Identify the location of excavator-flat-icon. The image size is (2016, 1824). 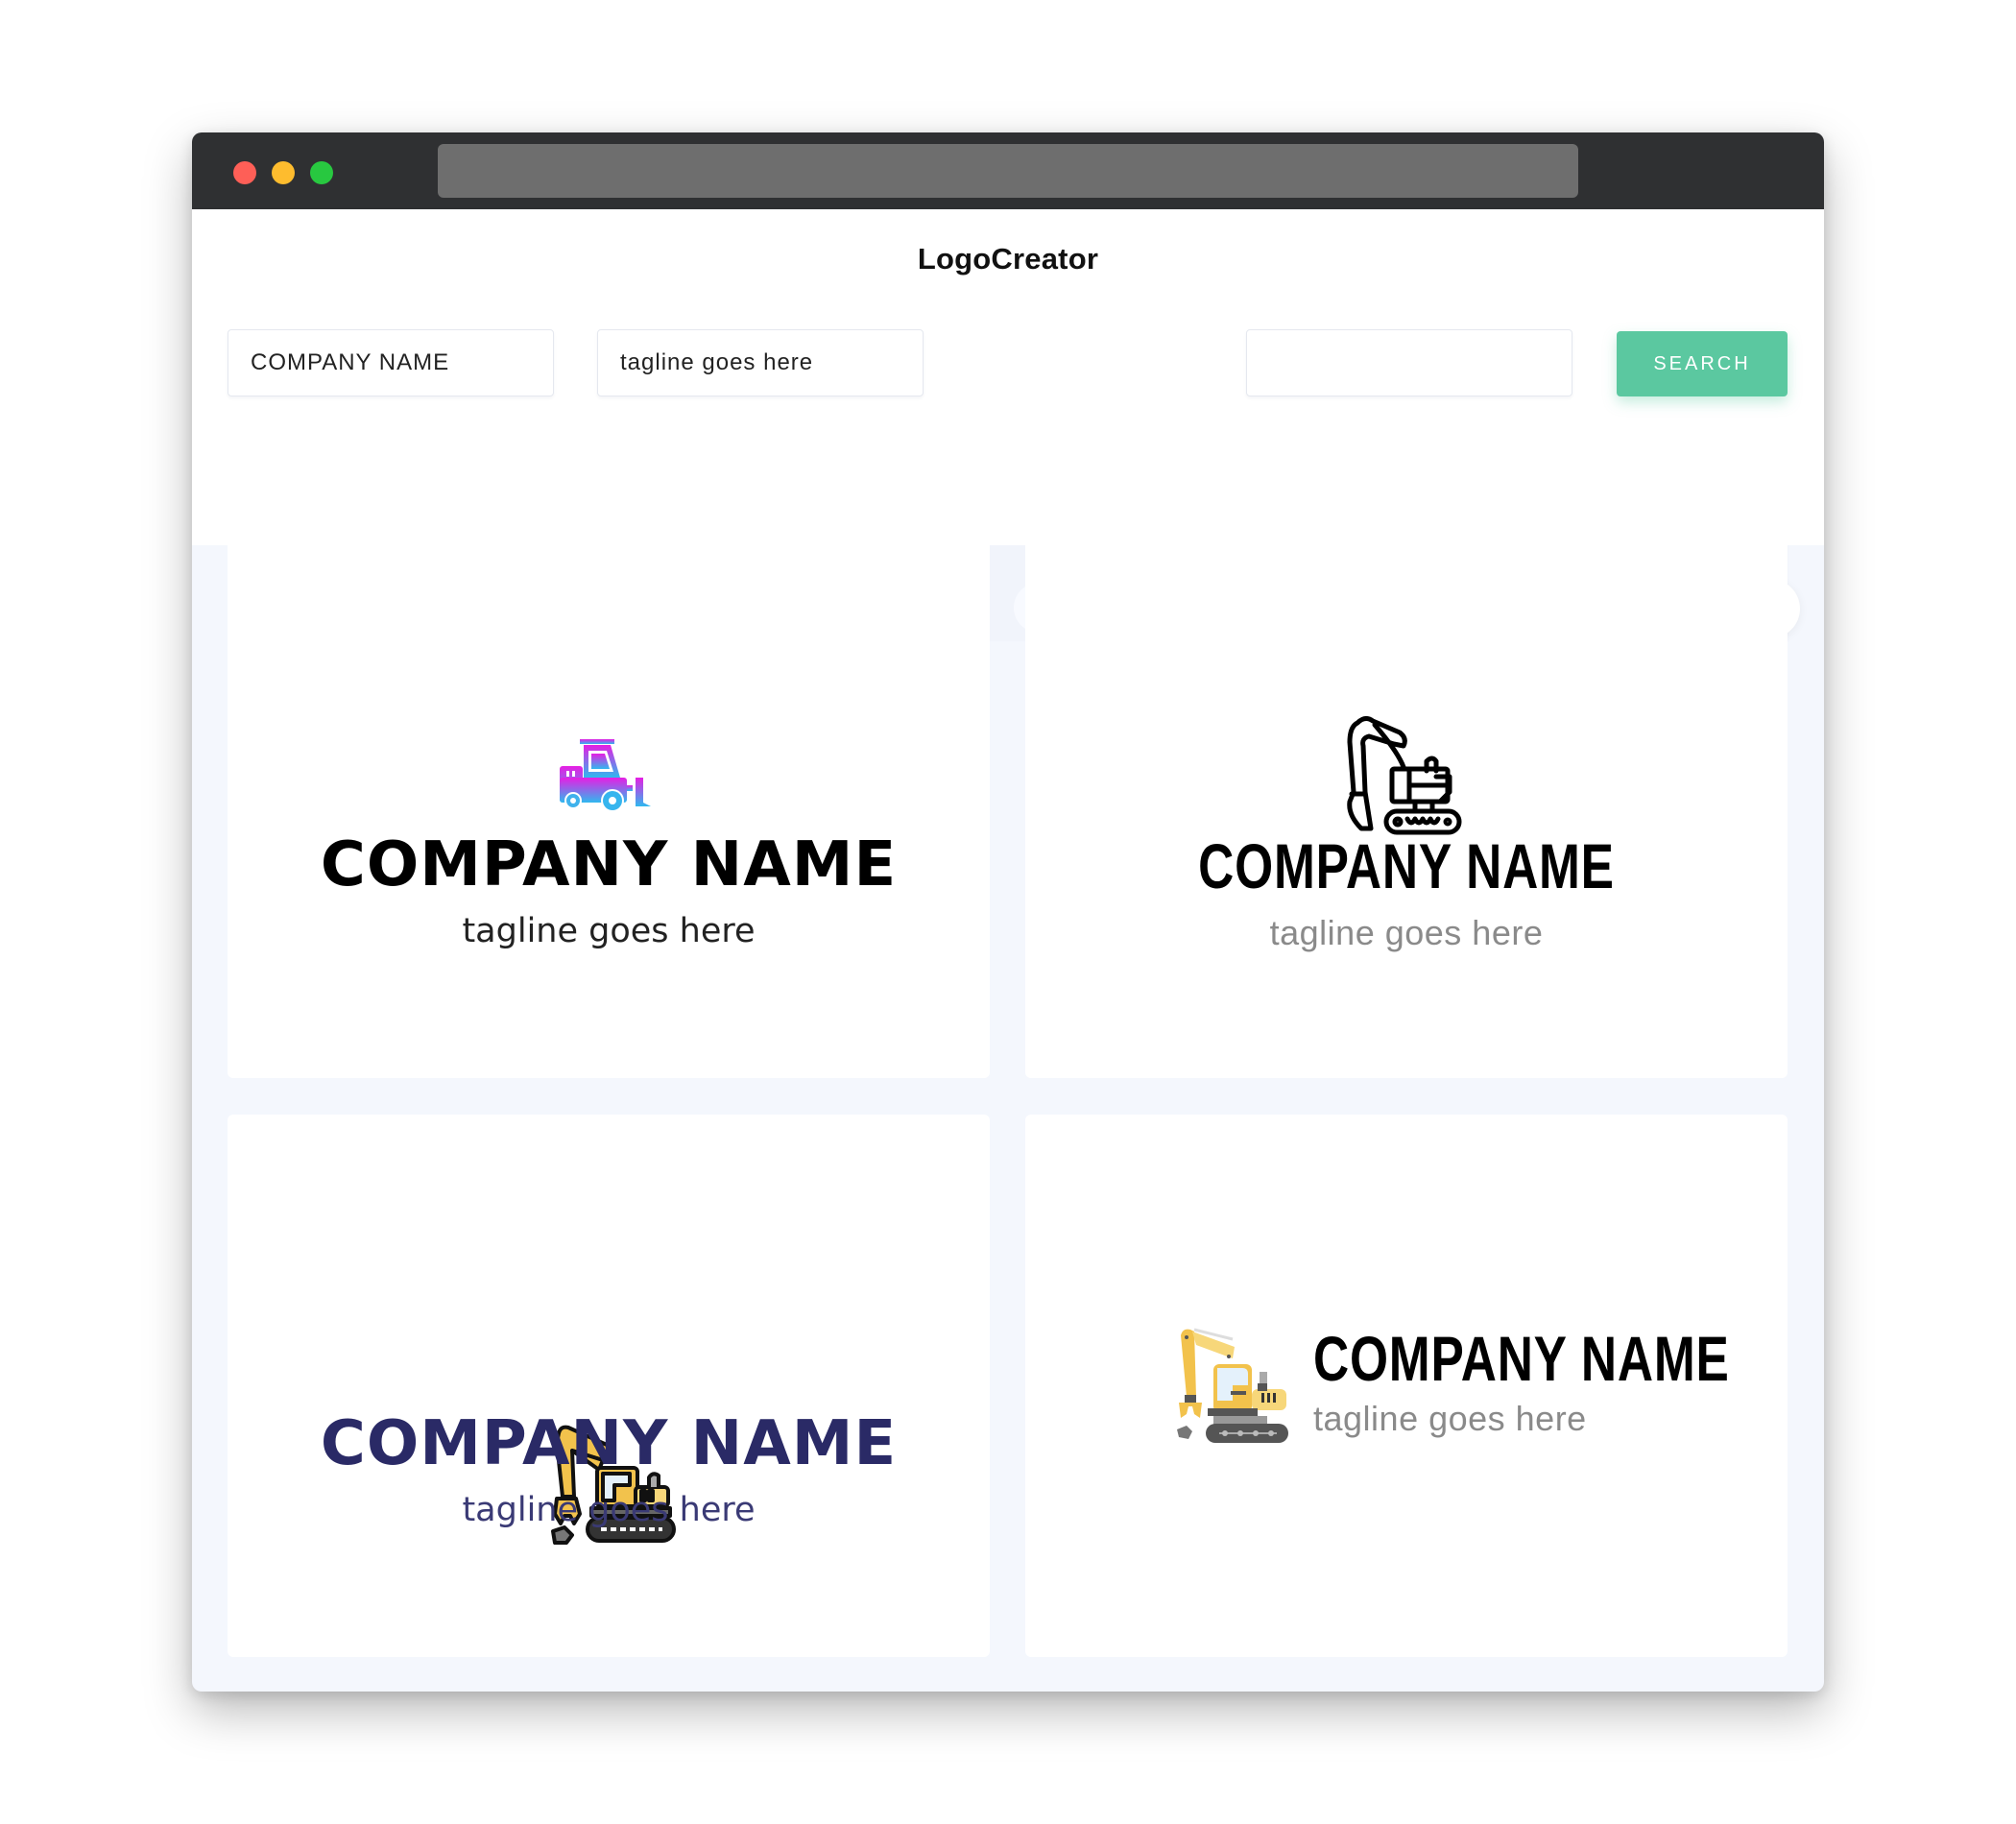
(1232, 1385).